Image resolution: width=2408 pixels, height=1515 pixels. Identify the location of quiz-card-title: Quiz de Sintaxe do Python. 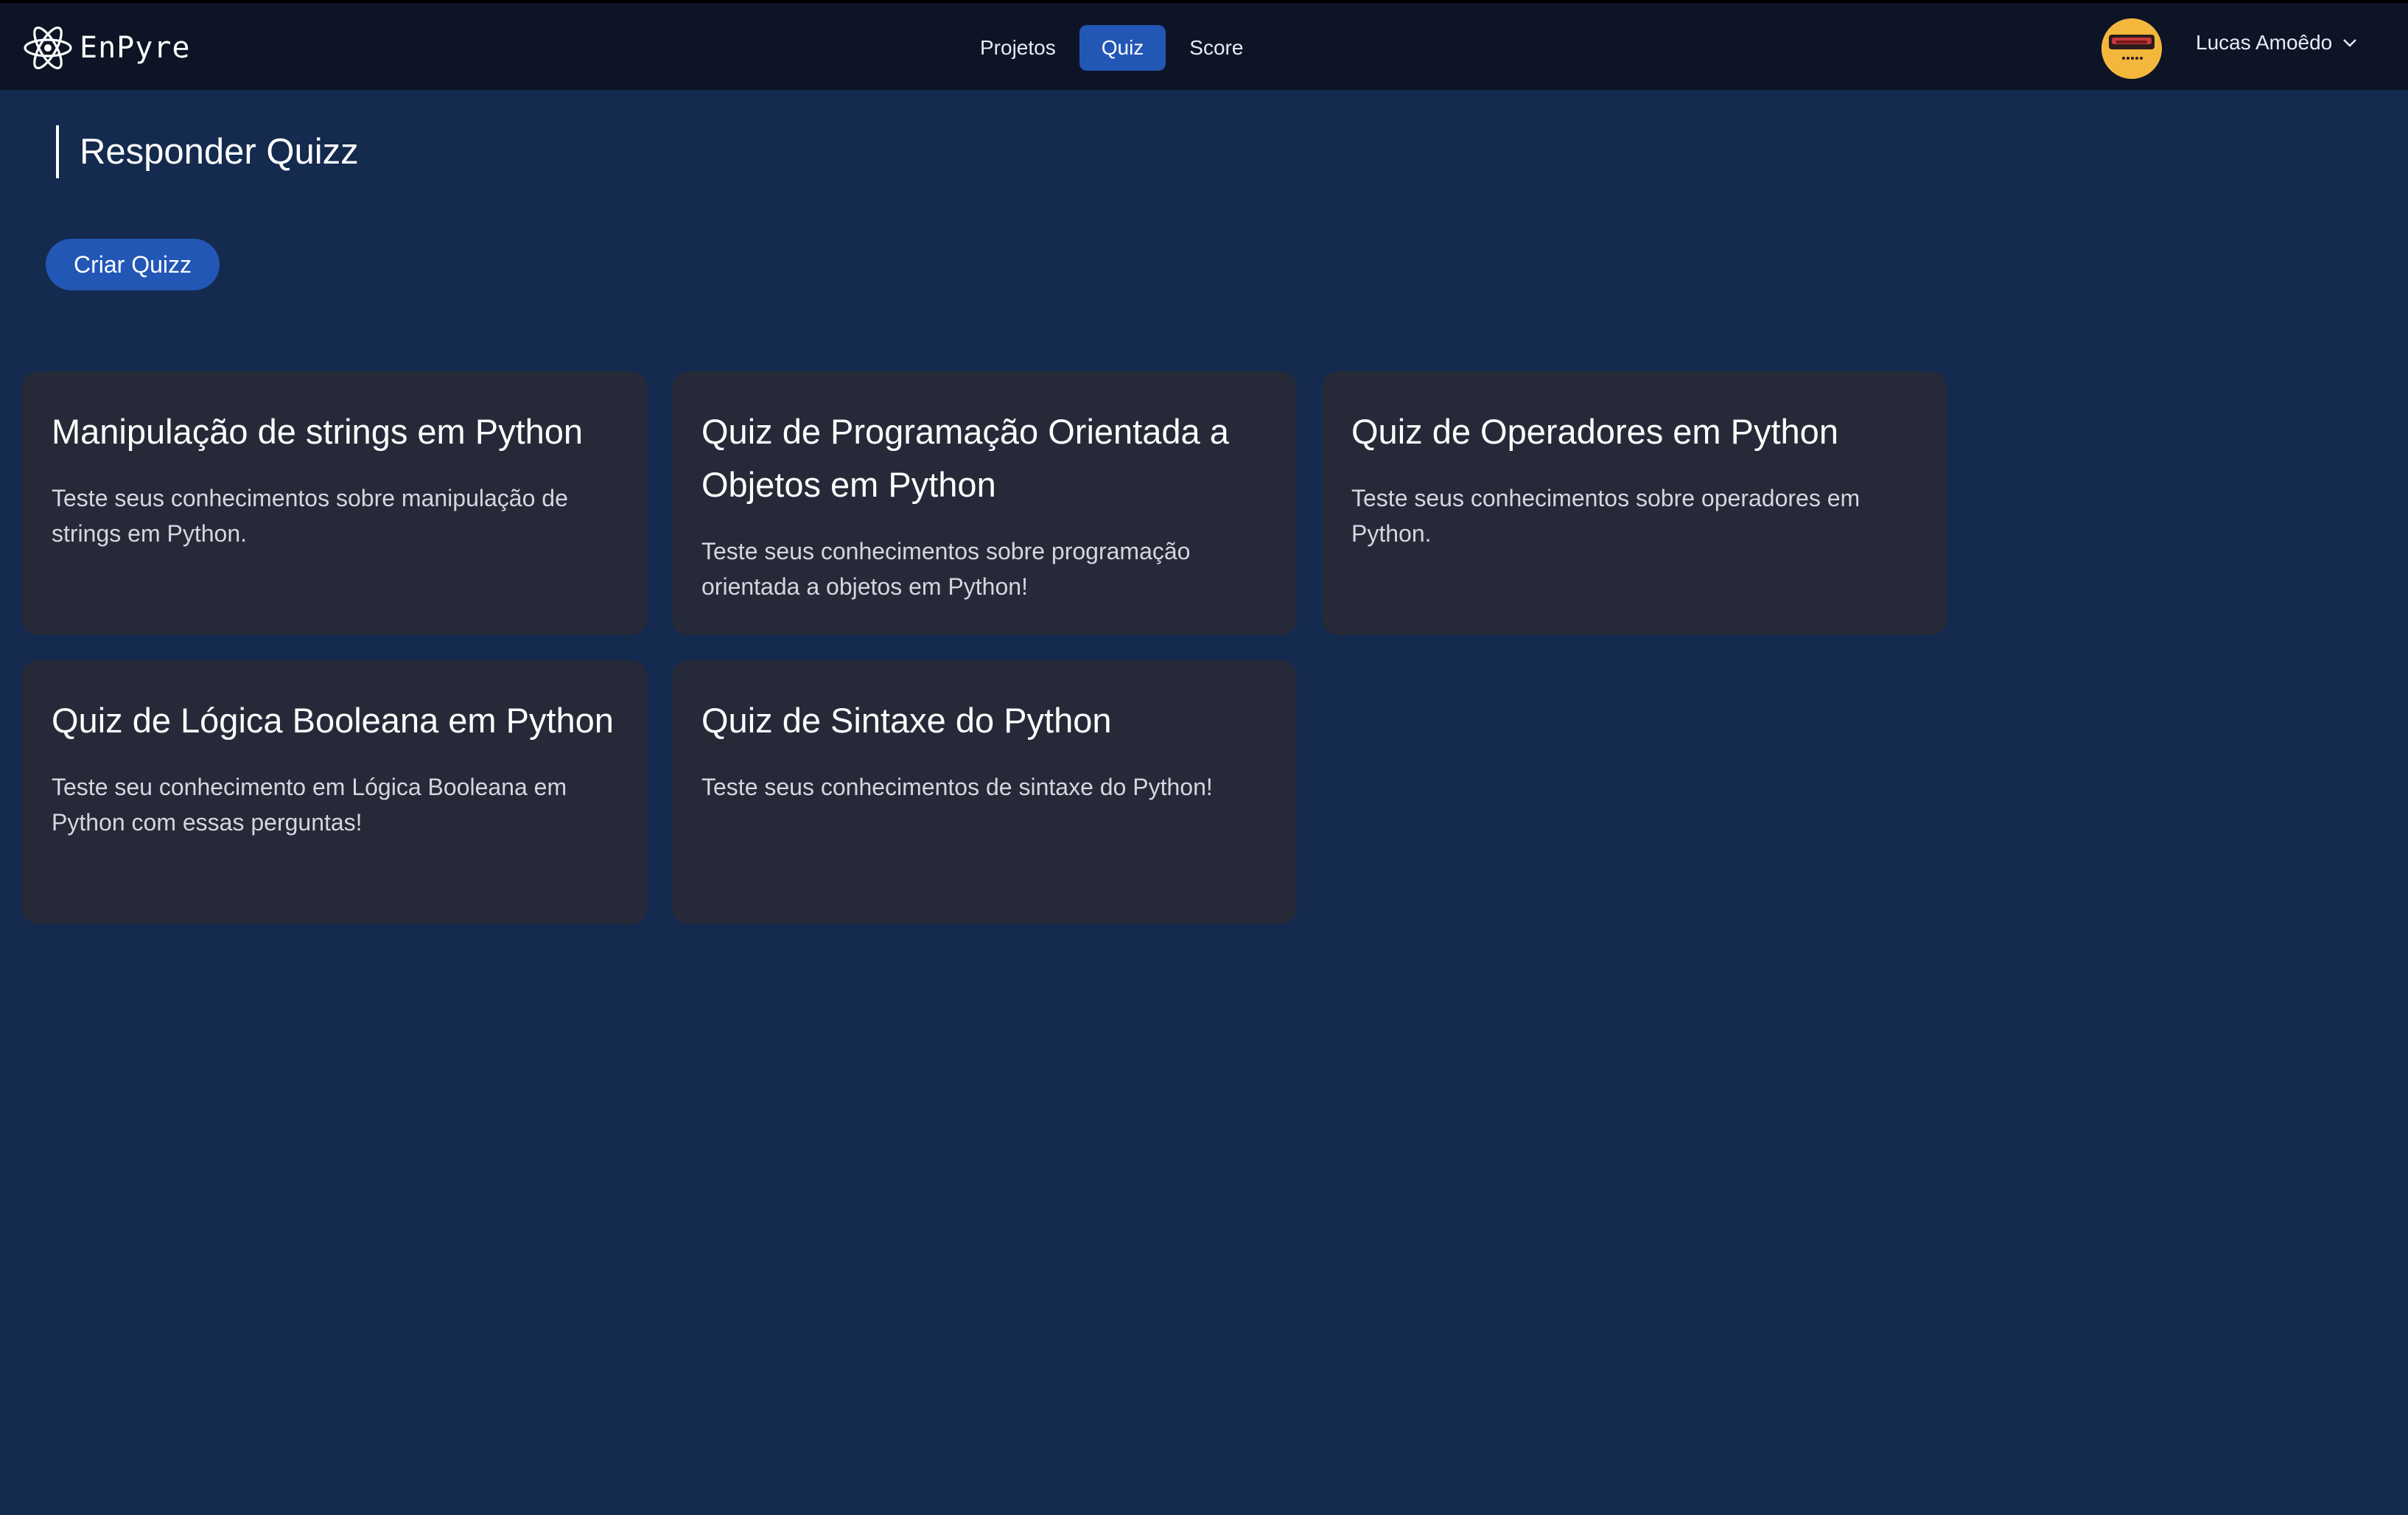
(906, 720).